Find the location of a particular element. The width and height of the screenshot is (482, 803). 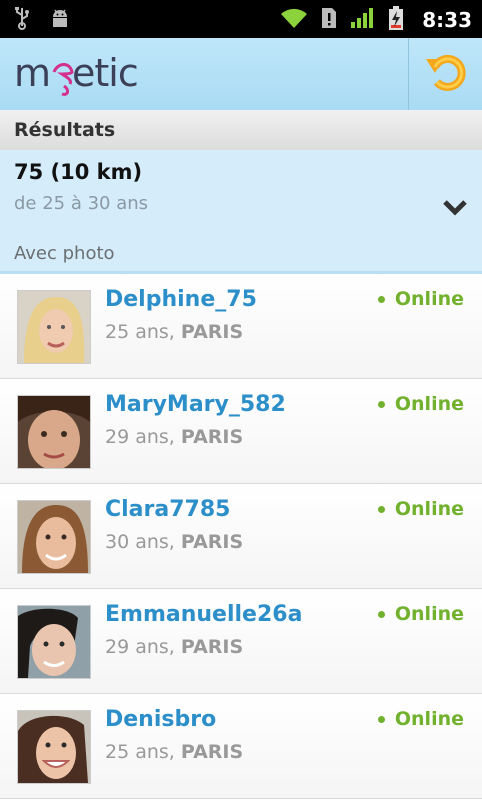

list-item: Denisbro 25 ans, PARIS Online is located at coordinates (241, 746).